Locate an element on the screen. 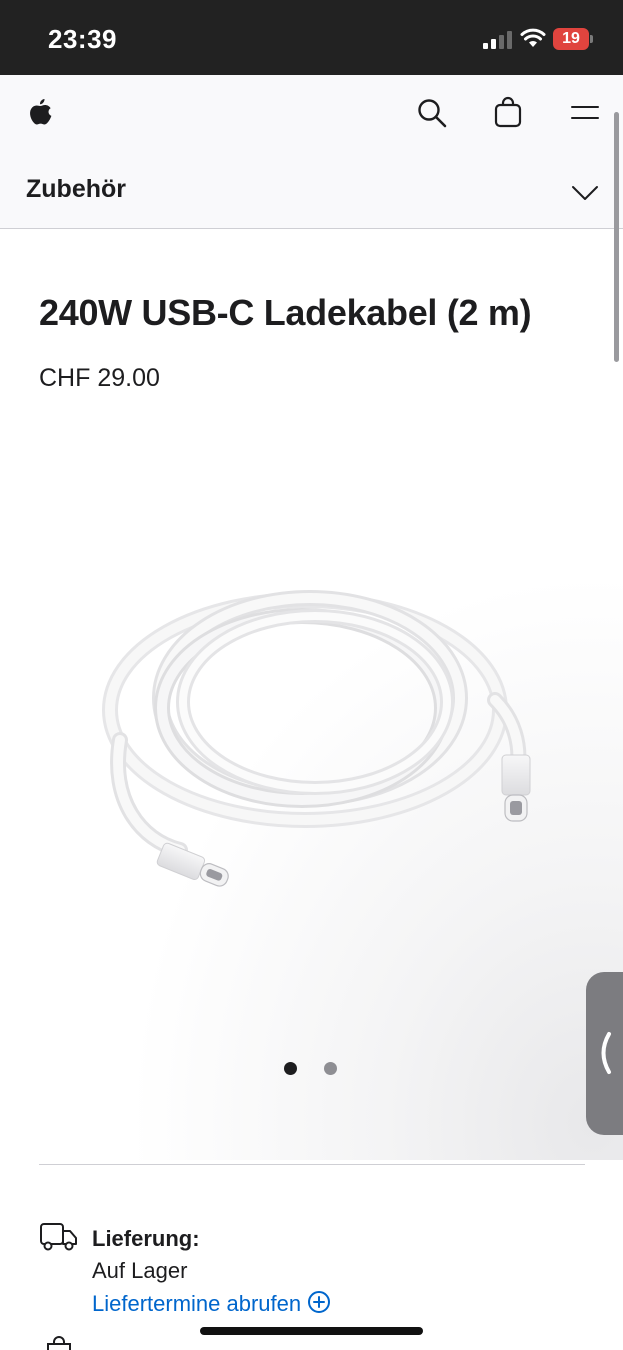 Image resolution: width=623 pixels, height=1350 pixels. battery-level: 19 is located at coordinates (571, 39).